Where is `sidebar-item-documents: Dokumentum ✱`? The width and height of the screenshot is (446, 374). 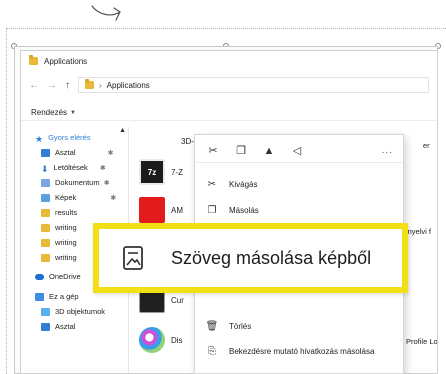 sidebar-item-documents: Dokumentum ✱ is located at coordinates (75, 182).